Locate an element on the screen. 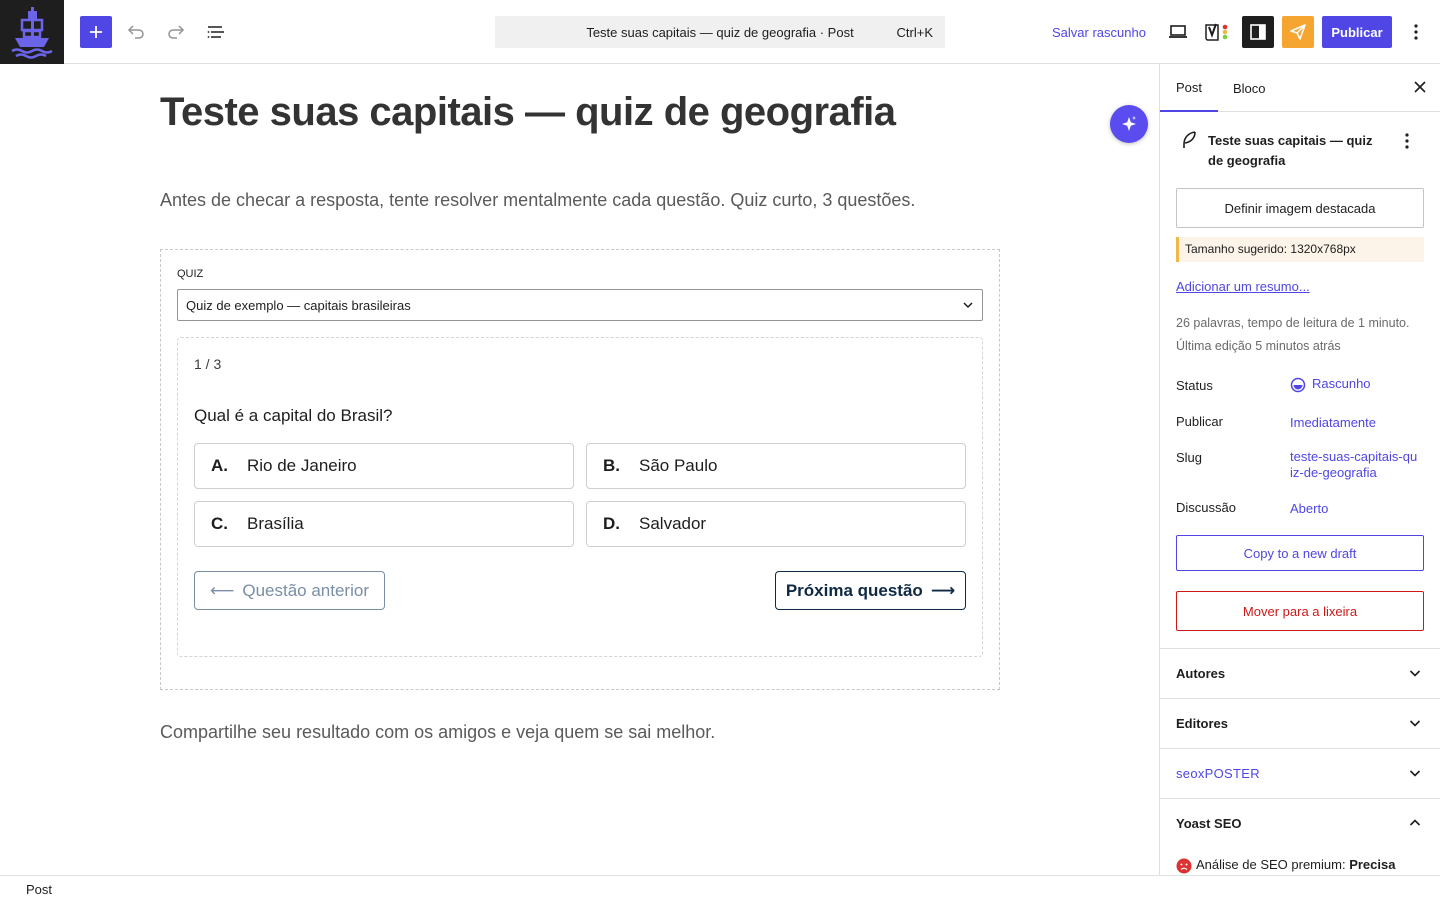  yoast-icon is located at coordinates (1216, 32).